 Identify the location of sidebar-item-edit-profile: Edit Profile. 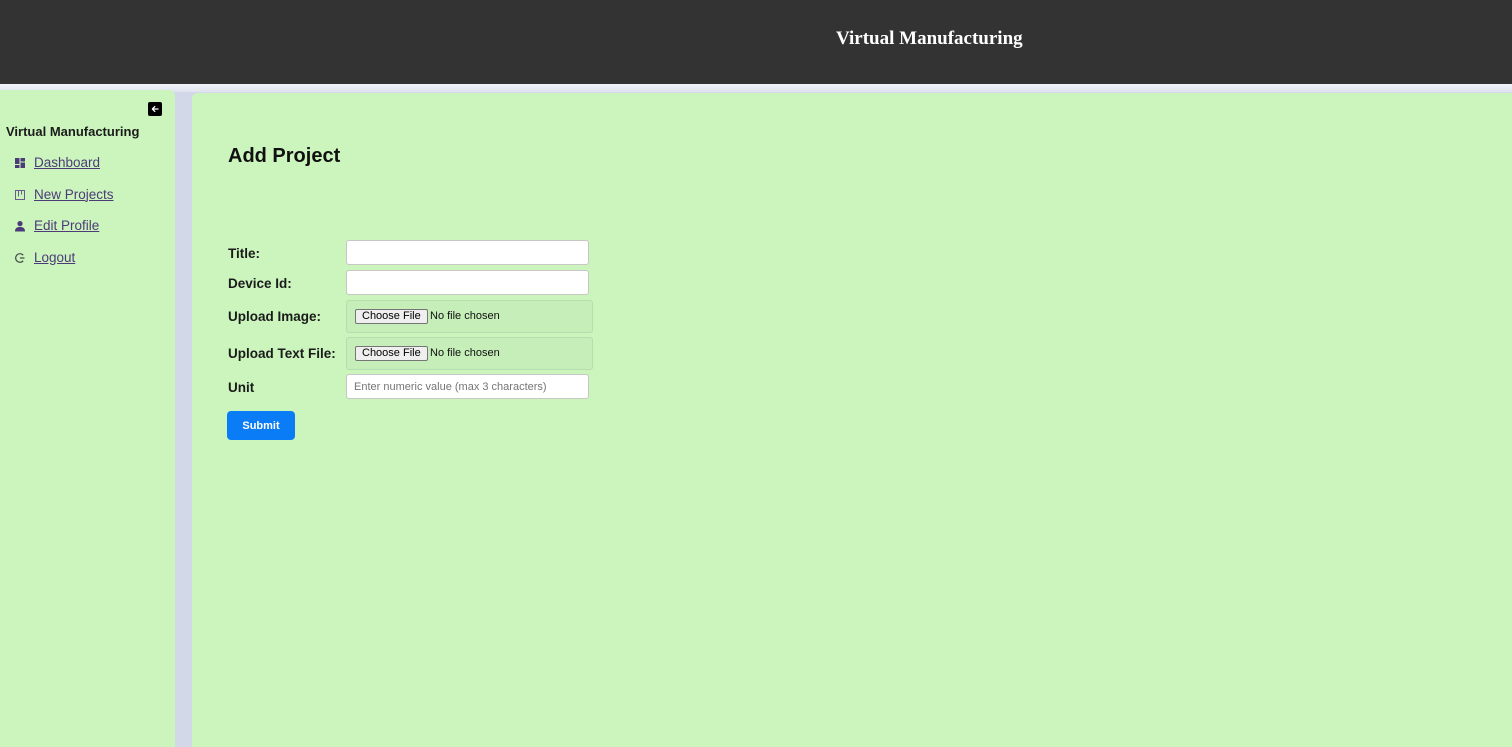
(56, 225).